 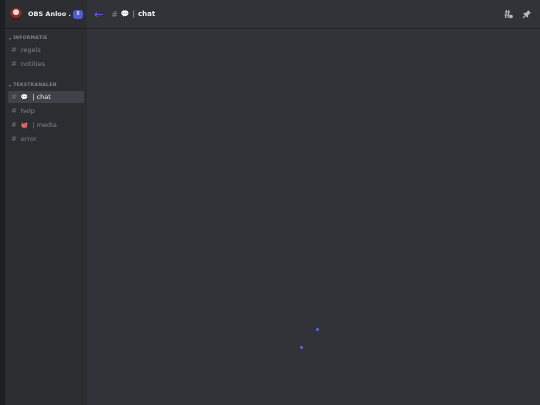 I want to click on channel-chat: # 💬 | chat, so click(x=46, y=97).